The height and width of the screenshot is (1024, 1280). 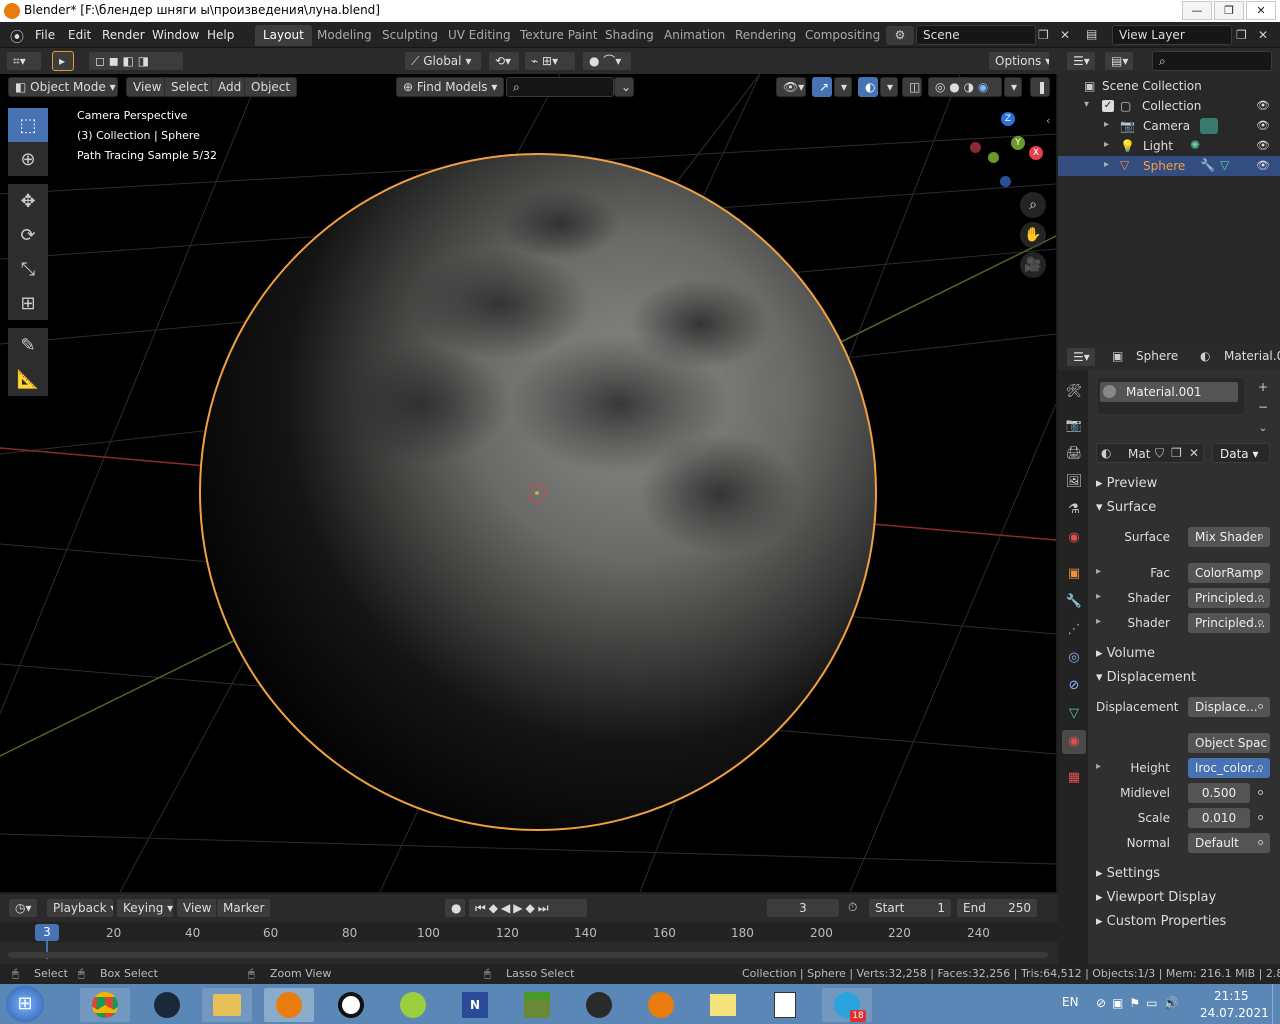 I want to click on add-slot-button: +, so click(x=1263, y=387).